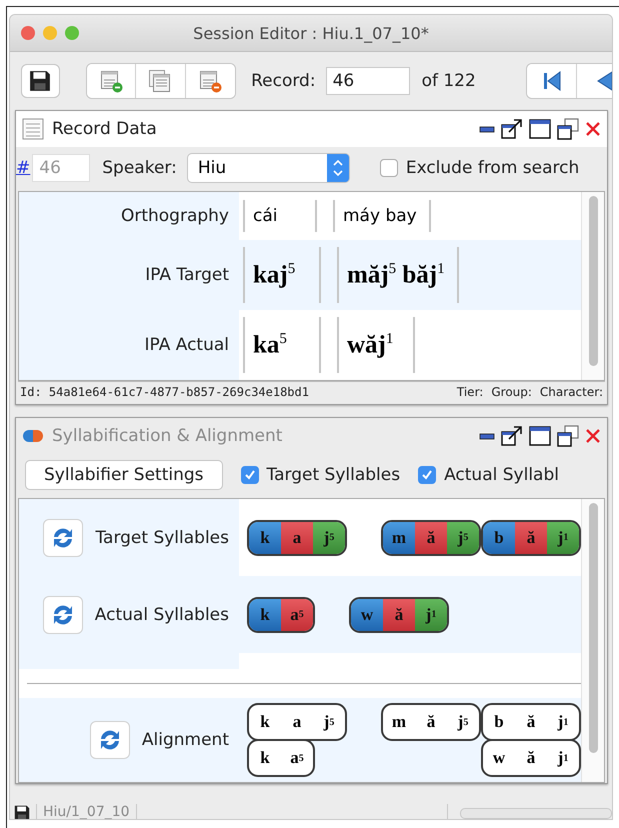  I want to click on add-record-button, so click(111, 81).